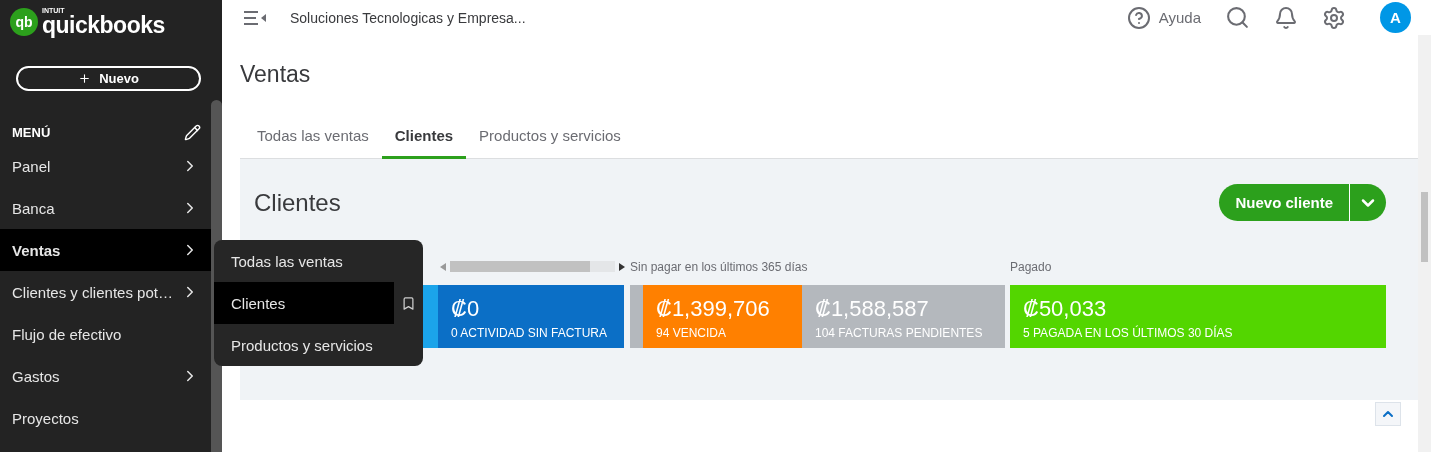 This screenshot has height=452, width=1431. I want to click on caption: 0 ACTIVIDAD SIN FACTURA, so click(530, 333).